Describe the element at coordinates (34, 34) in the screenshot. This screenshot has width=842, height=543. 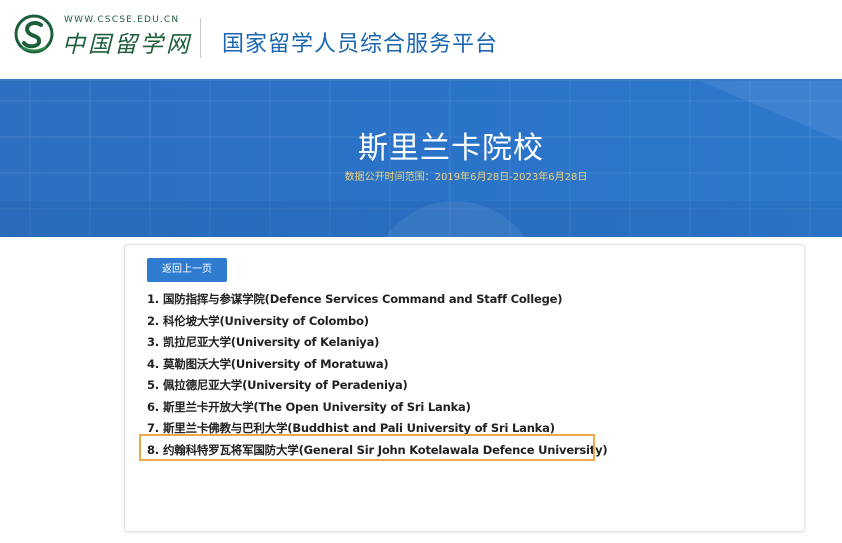
I see `cscse-logo-icon` at that location.